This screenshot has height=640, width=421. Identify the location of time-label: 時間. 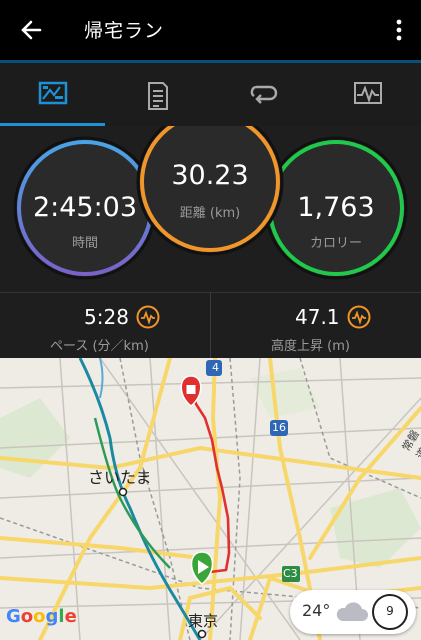
(84, 243).